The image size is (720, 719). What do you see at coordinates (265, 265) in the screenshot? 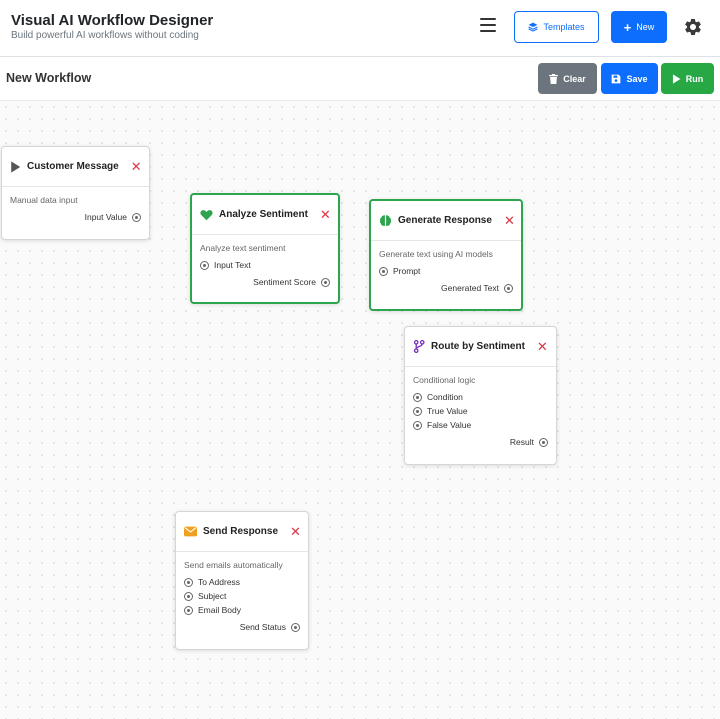
I see `input-port-row: Input Text` at bounding box center [265, 265].